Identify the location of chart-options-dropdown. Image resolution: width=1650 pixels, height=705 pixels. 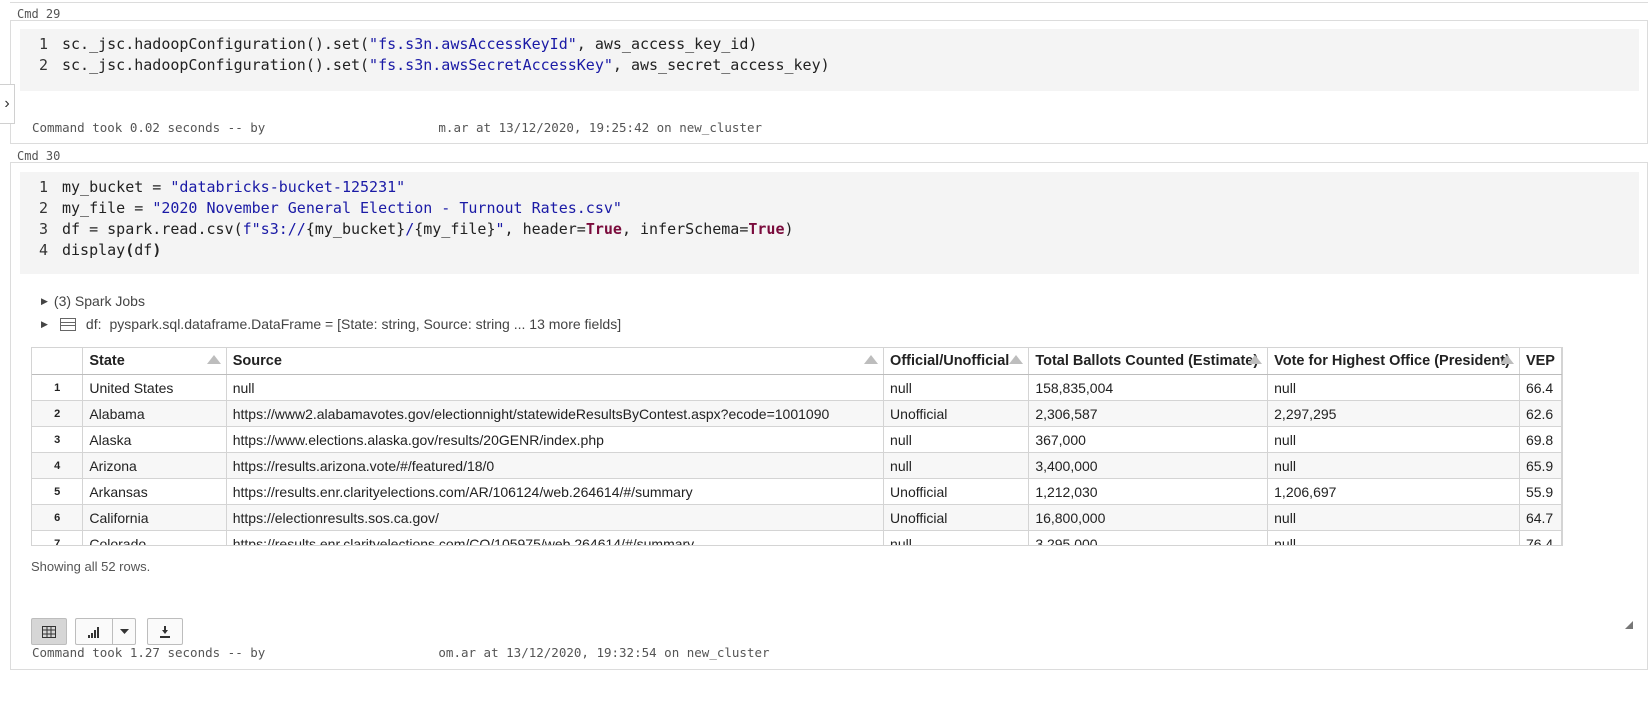
(124, 631).